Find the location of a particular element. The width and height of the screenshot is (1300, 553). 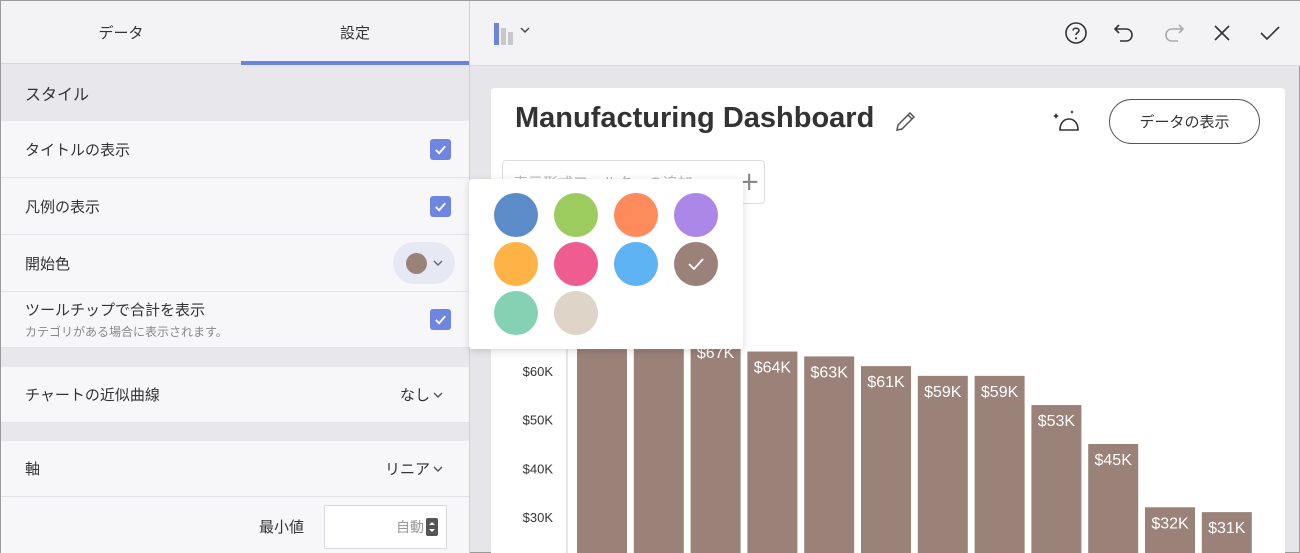

show-legend-label: 凡例の表示 is located at coordinates (63, 206).